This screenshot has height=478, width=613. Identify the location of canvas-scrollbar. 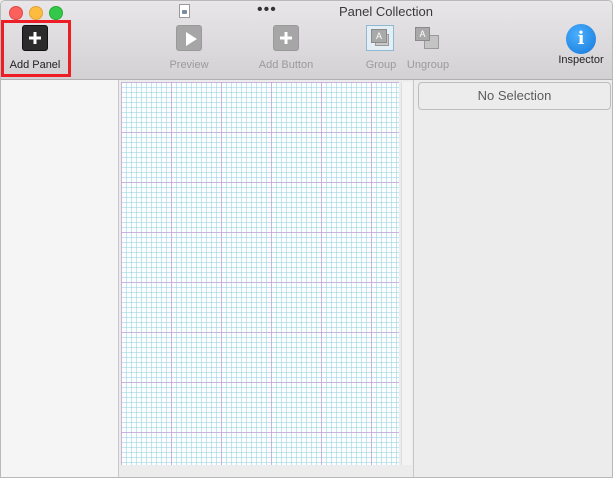
(406, 273).